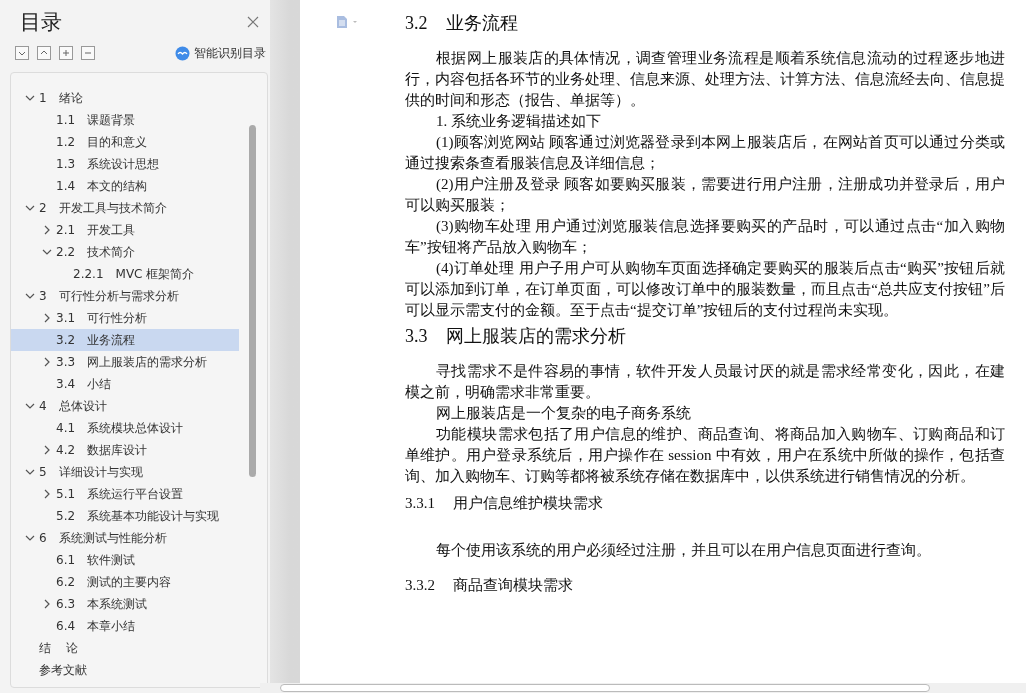 The image size is (1026, 693). I want to click on paragraph: (3)购物车处理 用户通过浏览服装信息选择要购买的产品时，可以通过点击“加入购物车”按钮将产品放入购物车；, so click(705, 237).